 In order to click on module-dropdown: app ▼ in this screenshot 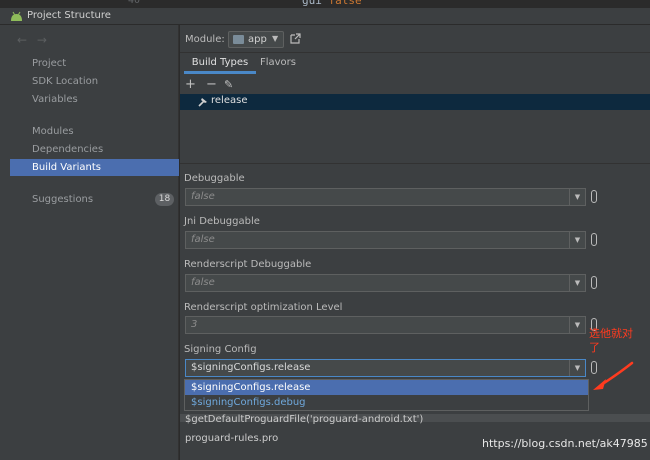, I will do `click(256, 39)`.